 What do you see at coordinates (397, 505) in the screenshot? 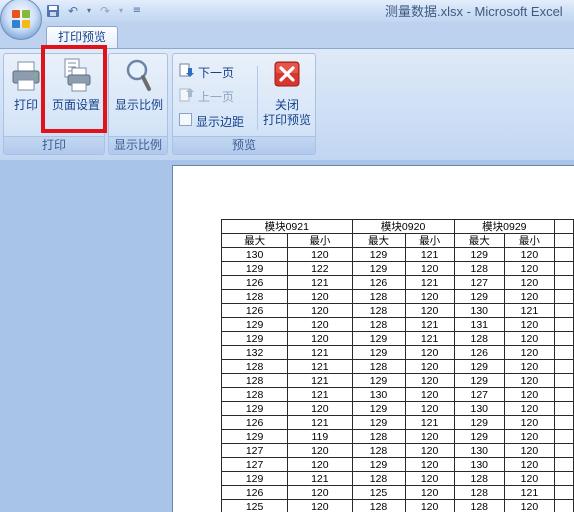
I see `table-row: 125 120 128 120 128 120` at bounding box center [397, 505].